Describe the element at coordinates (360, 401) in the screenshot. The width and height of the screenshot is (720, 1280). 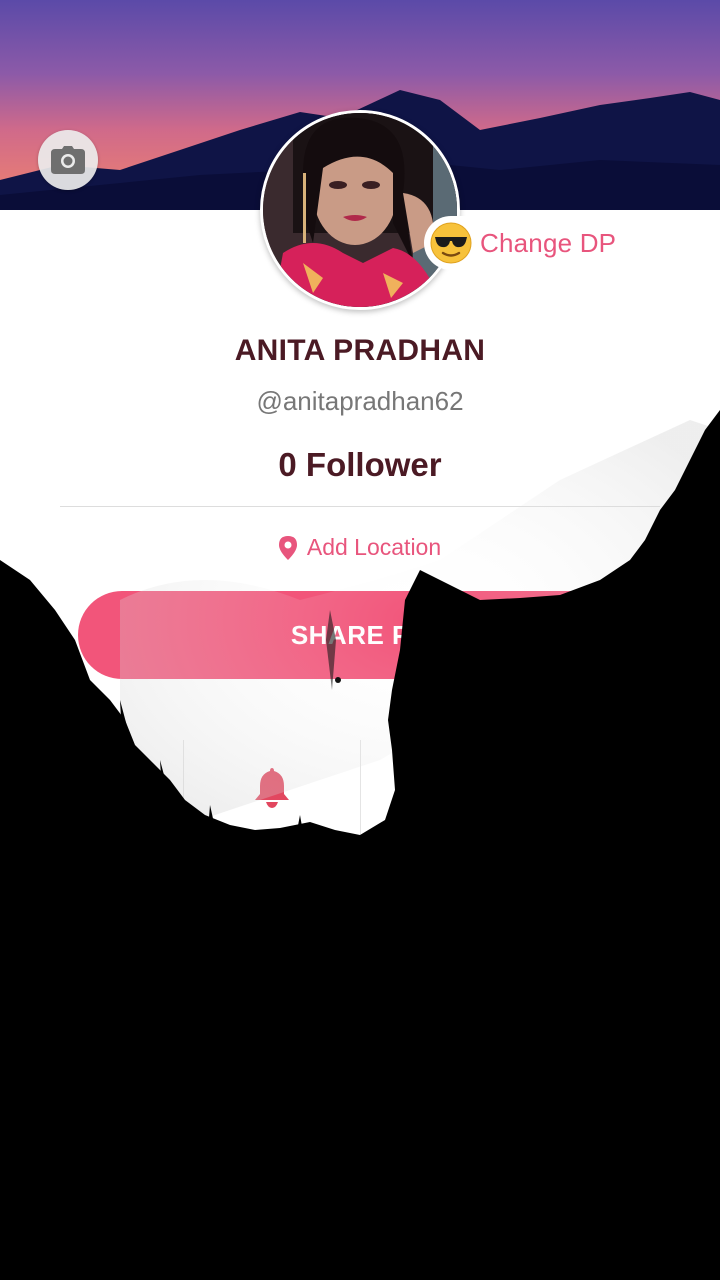
I see `profile-handle: @anitapradhan62` at that location.